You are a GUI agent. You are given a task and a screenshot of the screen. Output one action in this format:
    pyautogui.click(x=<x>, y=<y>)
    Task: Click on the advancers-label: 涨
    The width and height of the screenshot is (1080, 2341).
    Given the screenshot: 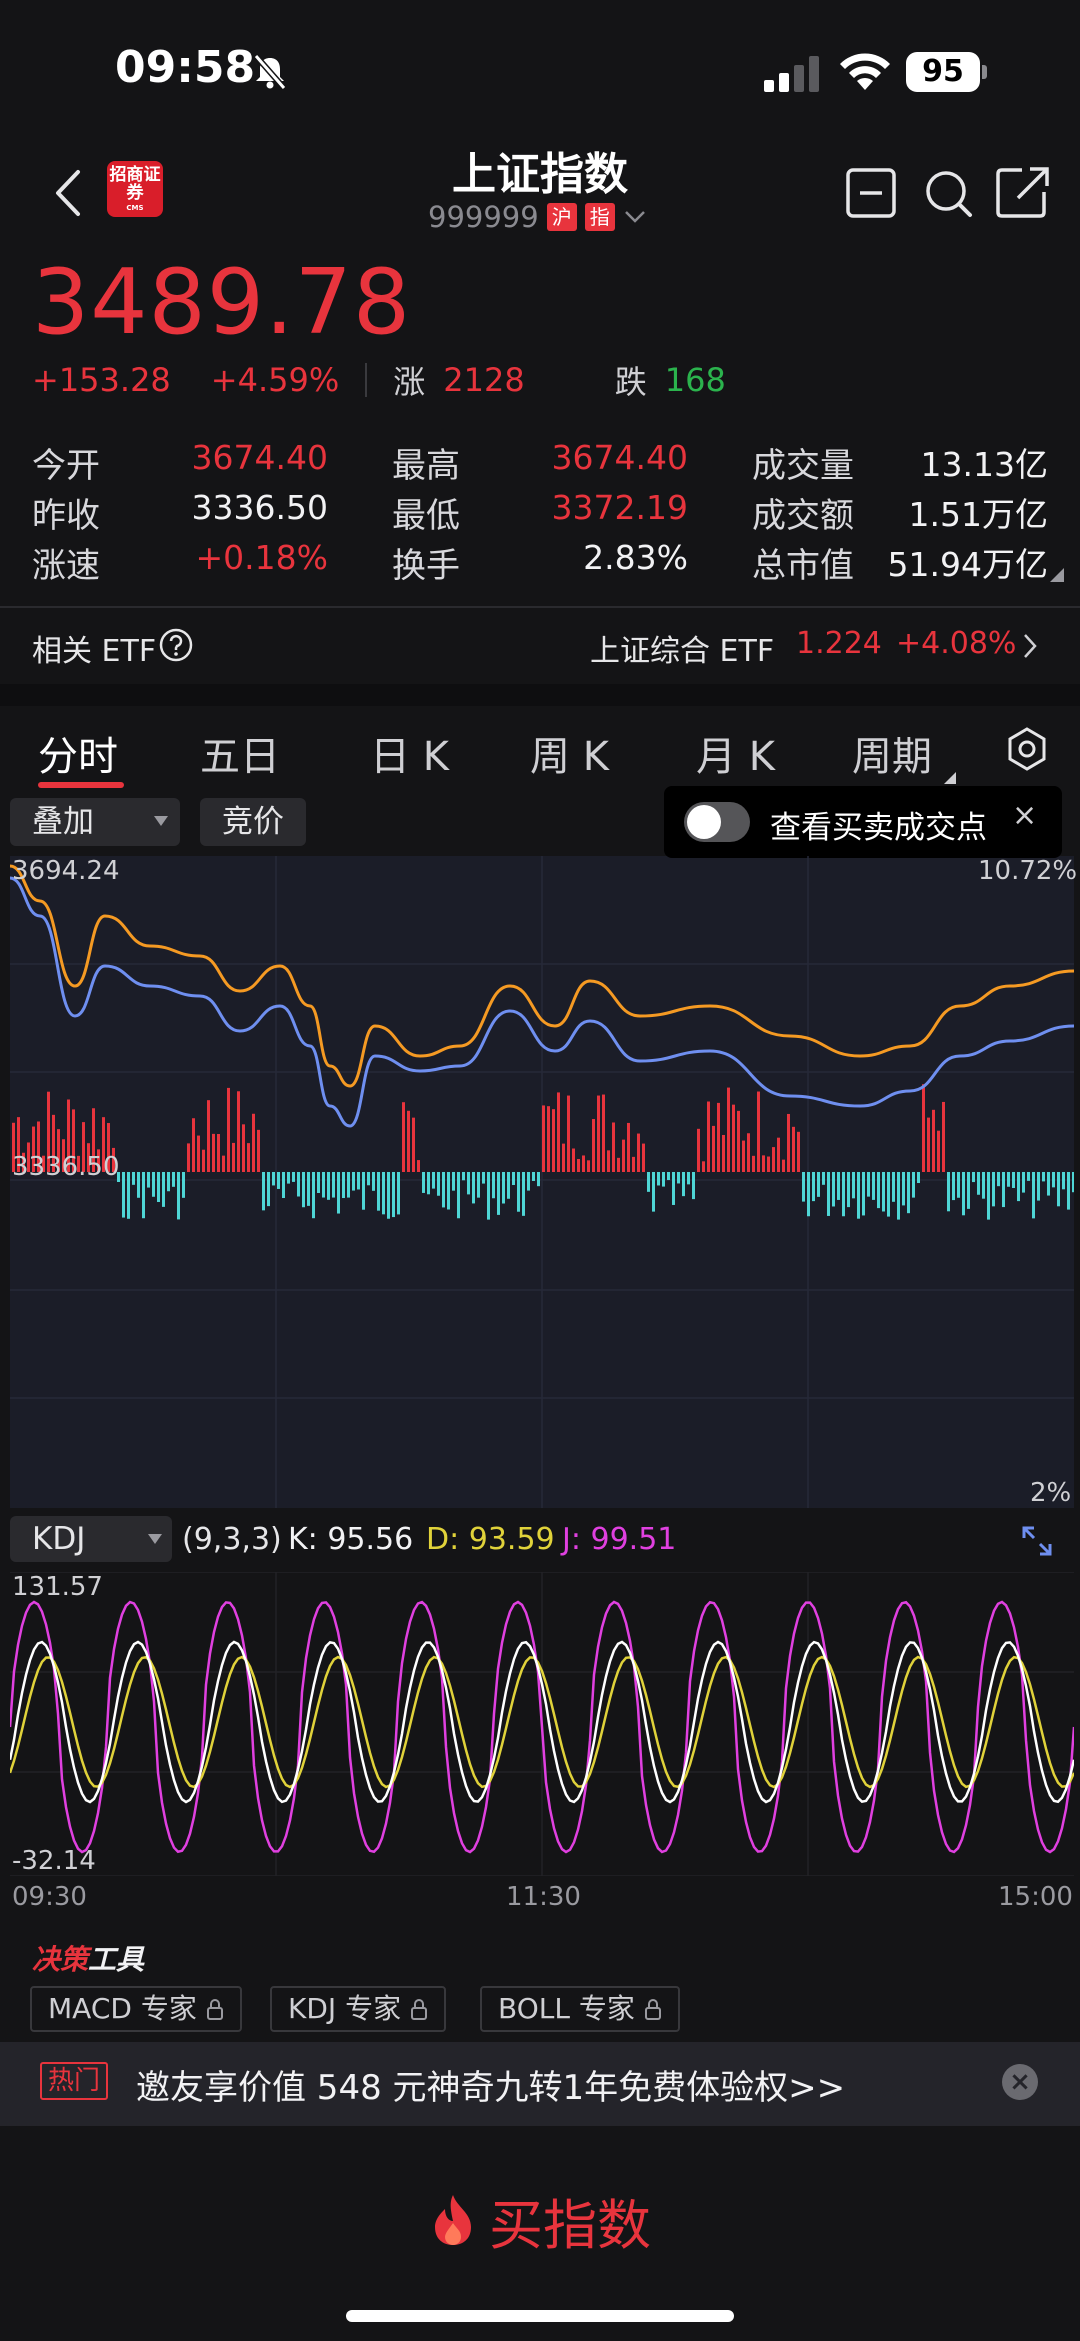 What is the action you would take?
    pyautogui.click(x=409, y=382)
    